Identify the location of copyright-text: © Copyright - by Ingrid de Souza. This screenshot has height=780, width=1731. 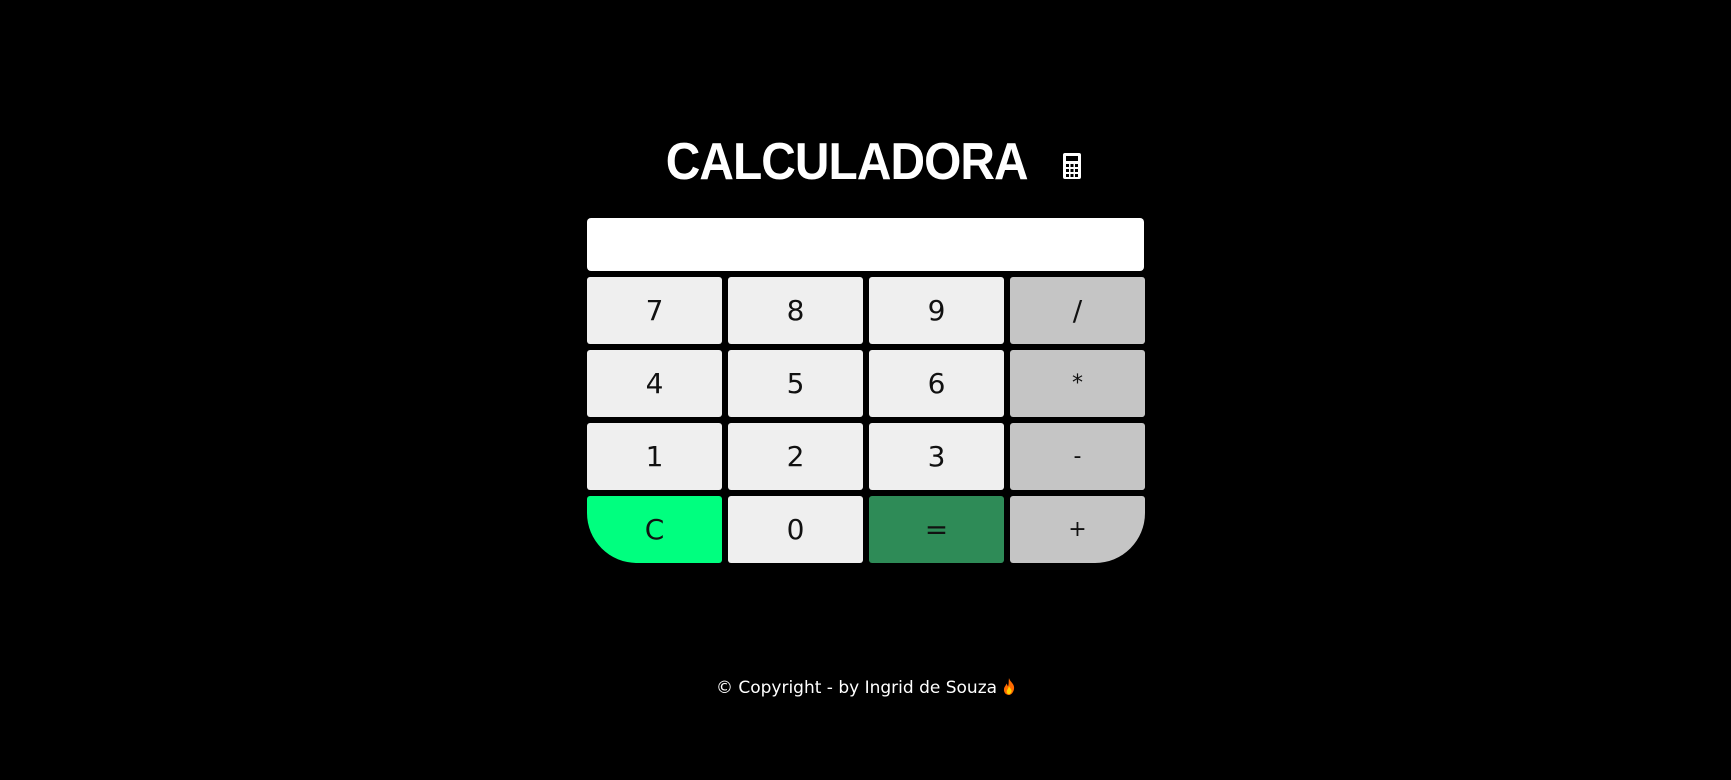
(856, 688).